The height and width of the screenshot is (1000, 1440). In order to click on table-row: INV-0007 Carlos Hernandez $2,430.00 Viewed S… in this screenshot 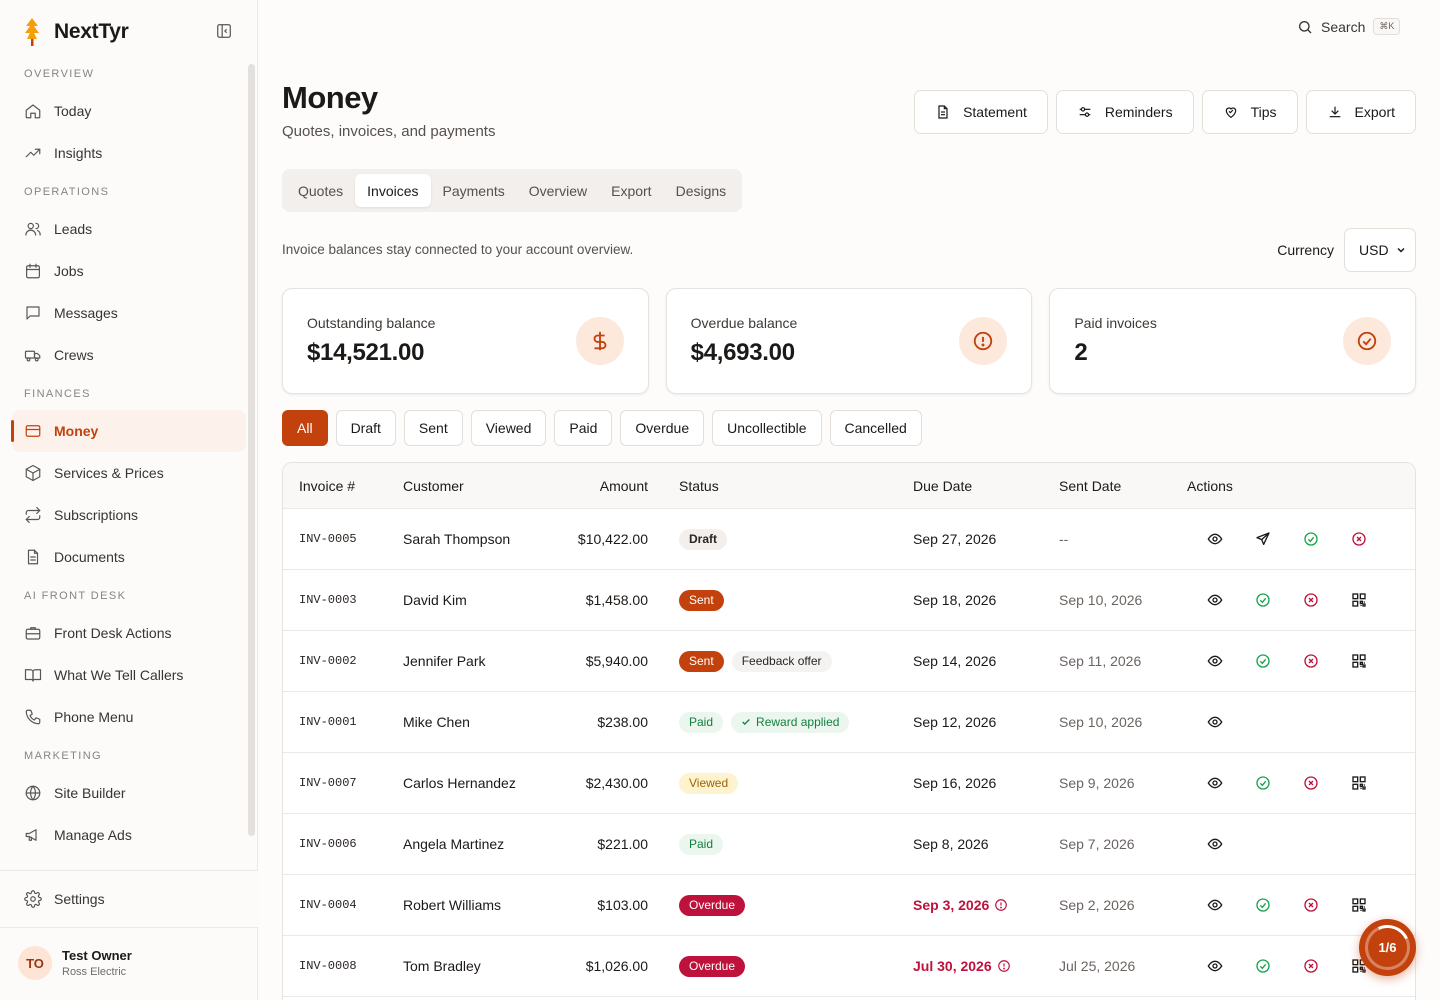, I will do `click(849, 783)`.